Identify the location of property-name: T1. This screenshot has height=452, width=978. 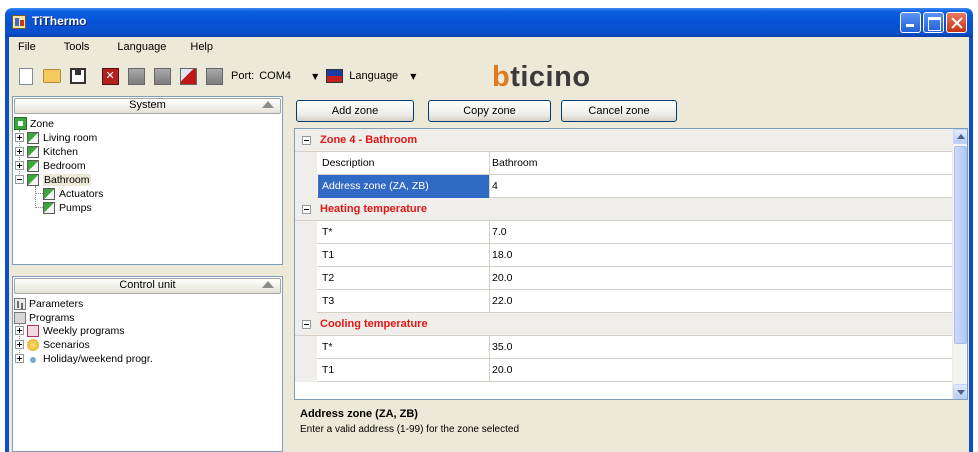
(404, 370).